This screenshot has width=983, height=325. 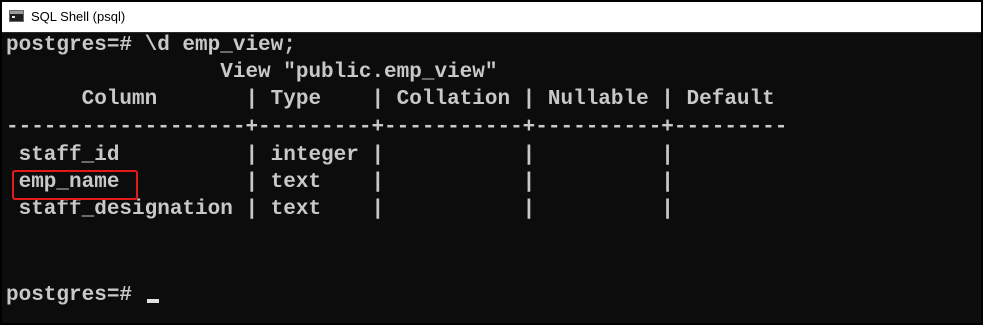 What do you see at coordinates (491, 17) in the screenshot?
I see `title-bar: SQL Shell (psql)` at bounding box center [491, 17].